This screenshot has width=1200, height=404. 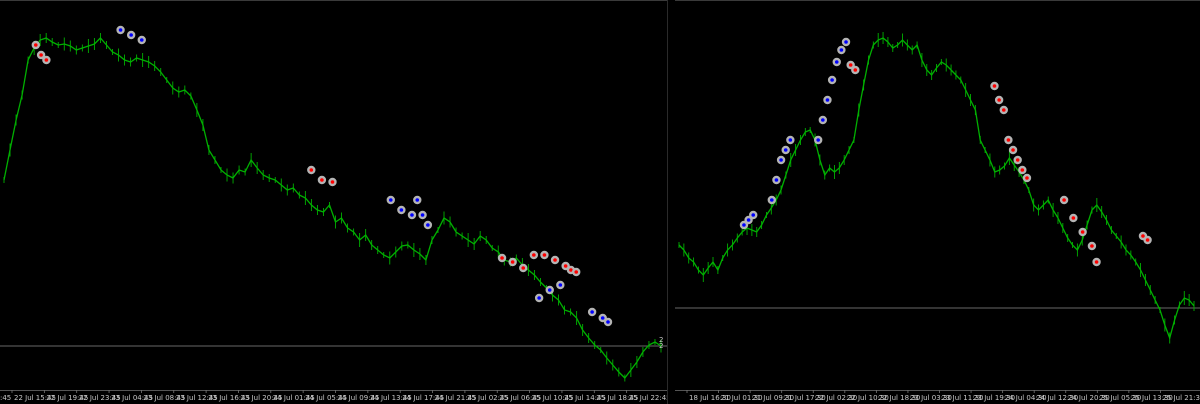 I want to click on x-tick-label: :45, so click(x=5, y=398).